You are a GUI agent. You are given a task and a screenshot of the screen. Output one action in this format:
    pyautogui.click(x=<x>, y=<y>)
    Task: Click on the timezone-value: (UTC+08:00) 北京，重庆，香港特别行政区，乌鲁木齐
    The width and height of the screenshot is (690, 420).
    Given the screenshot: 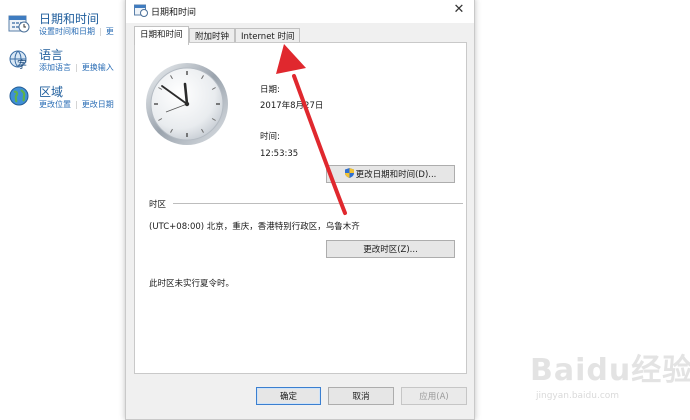 What is the action you would take?
    pyautogui.click(x=254, y=227)
    